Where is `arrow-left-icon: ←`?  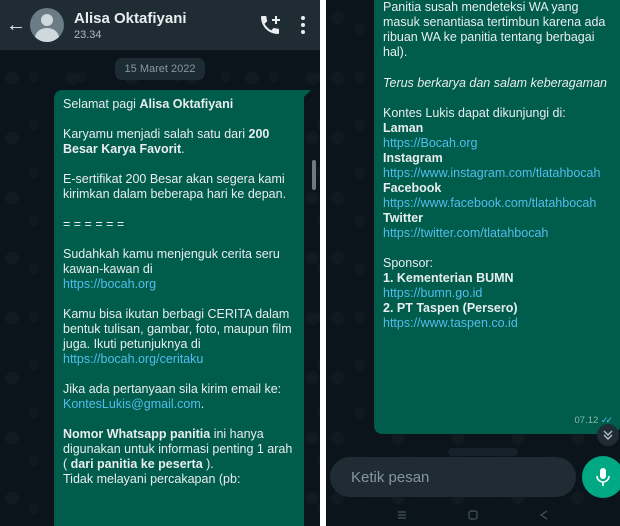 arrow-left-icon: ← is located at coordinates (17, 25).